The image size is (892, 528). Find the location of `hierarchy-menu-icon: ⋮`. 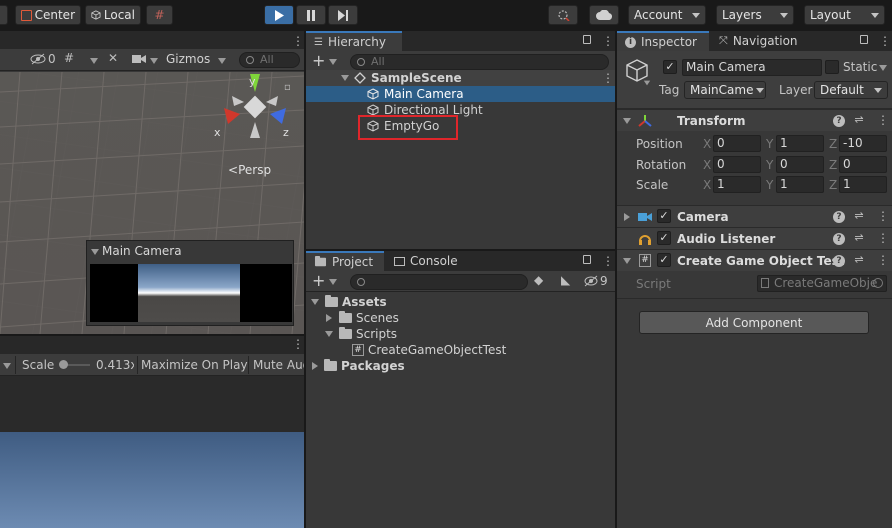

hierarchy-menu-icon: ⋮ is located at coordinates (608, 41).